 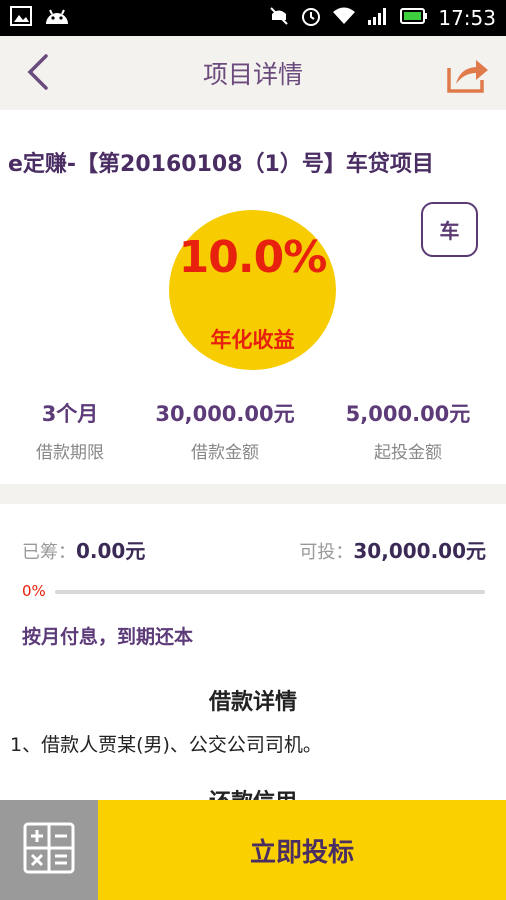 What do you see at coordinates (111, 551) in the screenshot?
I see `raised-value: 0.00元` at bounding box center [111, 551].